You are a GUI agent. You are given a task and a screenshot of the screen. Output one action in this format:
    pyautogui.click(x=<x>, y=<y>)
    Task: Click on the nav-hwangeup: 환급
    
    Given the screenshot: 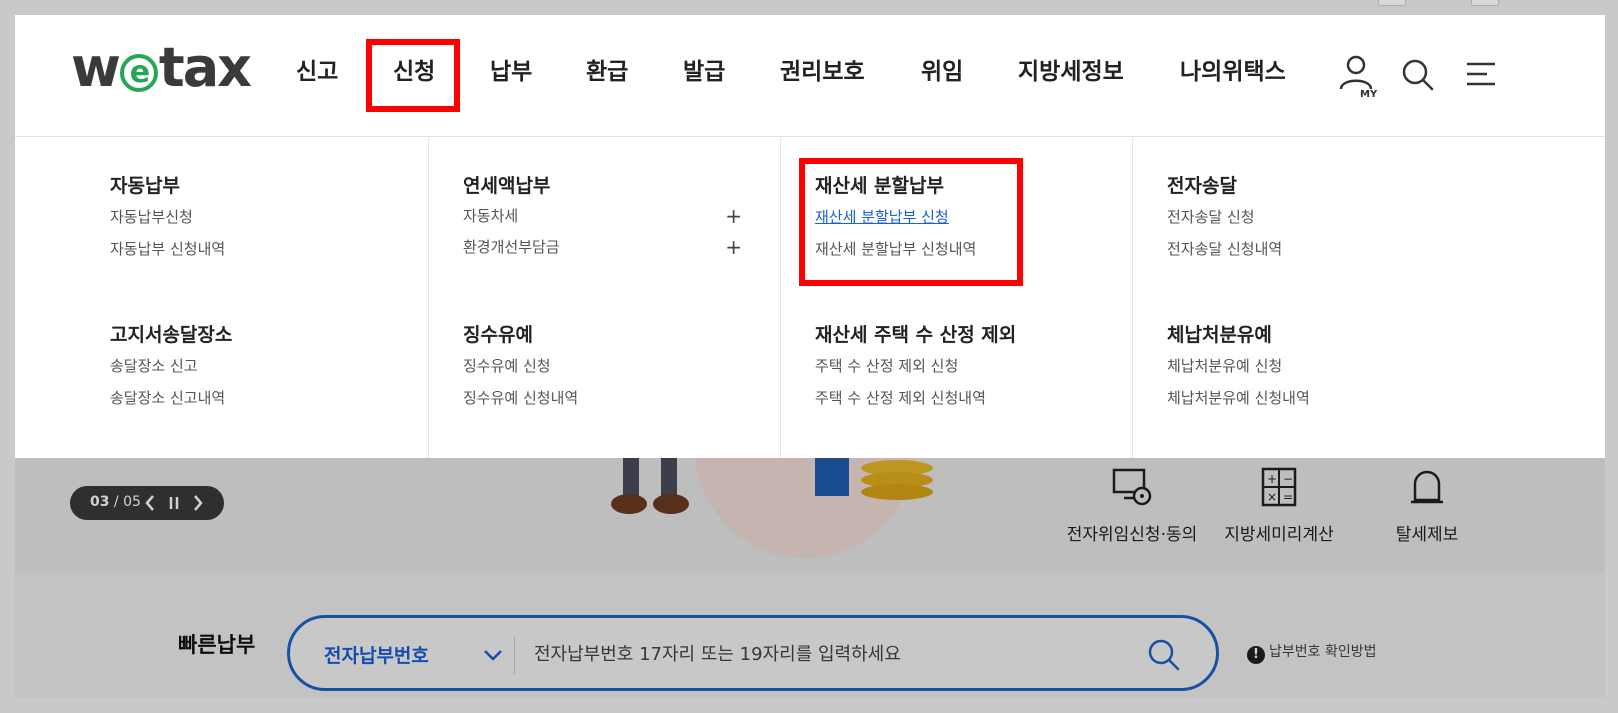 What is the action you would take?
    pyautogui.click(x=607, y=72)
    